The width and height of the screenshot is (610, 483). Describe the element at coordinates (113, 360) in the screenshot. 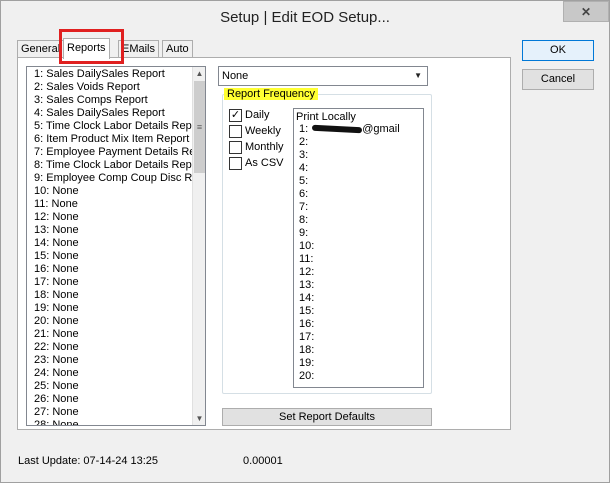

I see `report-item: 23: None` at that location.